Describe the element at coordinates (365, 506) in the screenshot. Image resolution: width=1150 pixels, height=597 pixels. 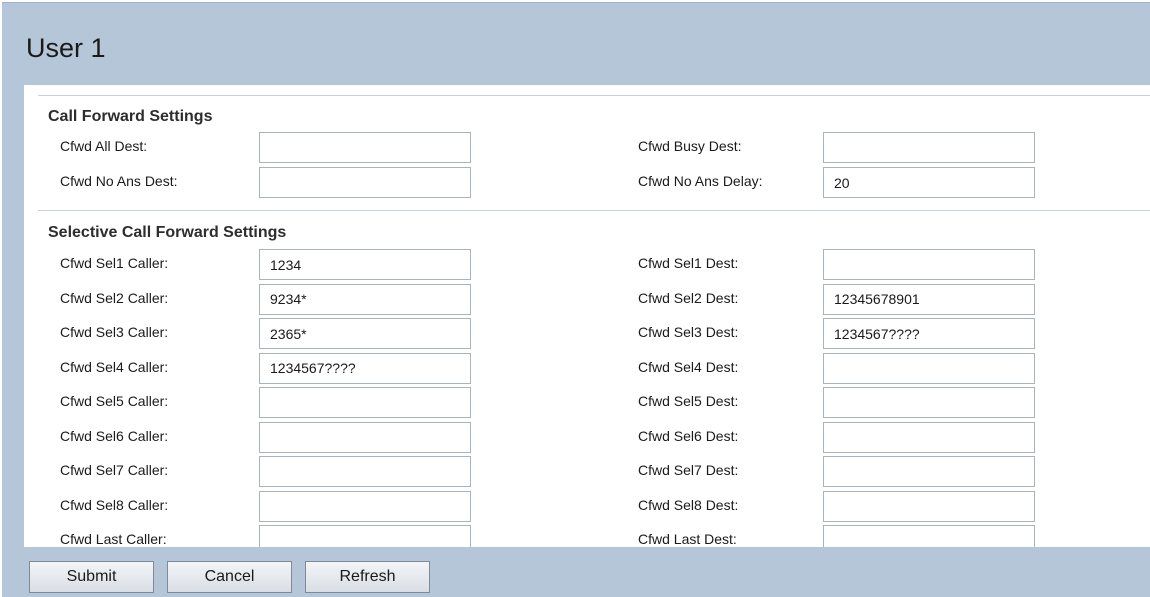
I see `cfwd-sel8-caller-input` at that location.